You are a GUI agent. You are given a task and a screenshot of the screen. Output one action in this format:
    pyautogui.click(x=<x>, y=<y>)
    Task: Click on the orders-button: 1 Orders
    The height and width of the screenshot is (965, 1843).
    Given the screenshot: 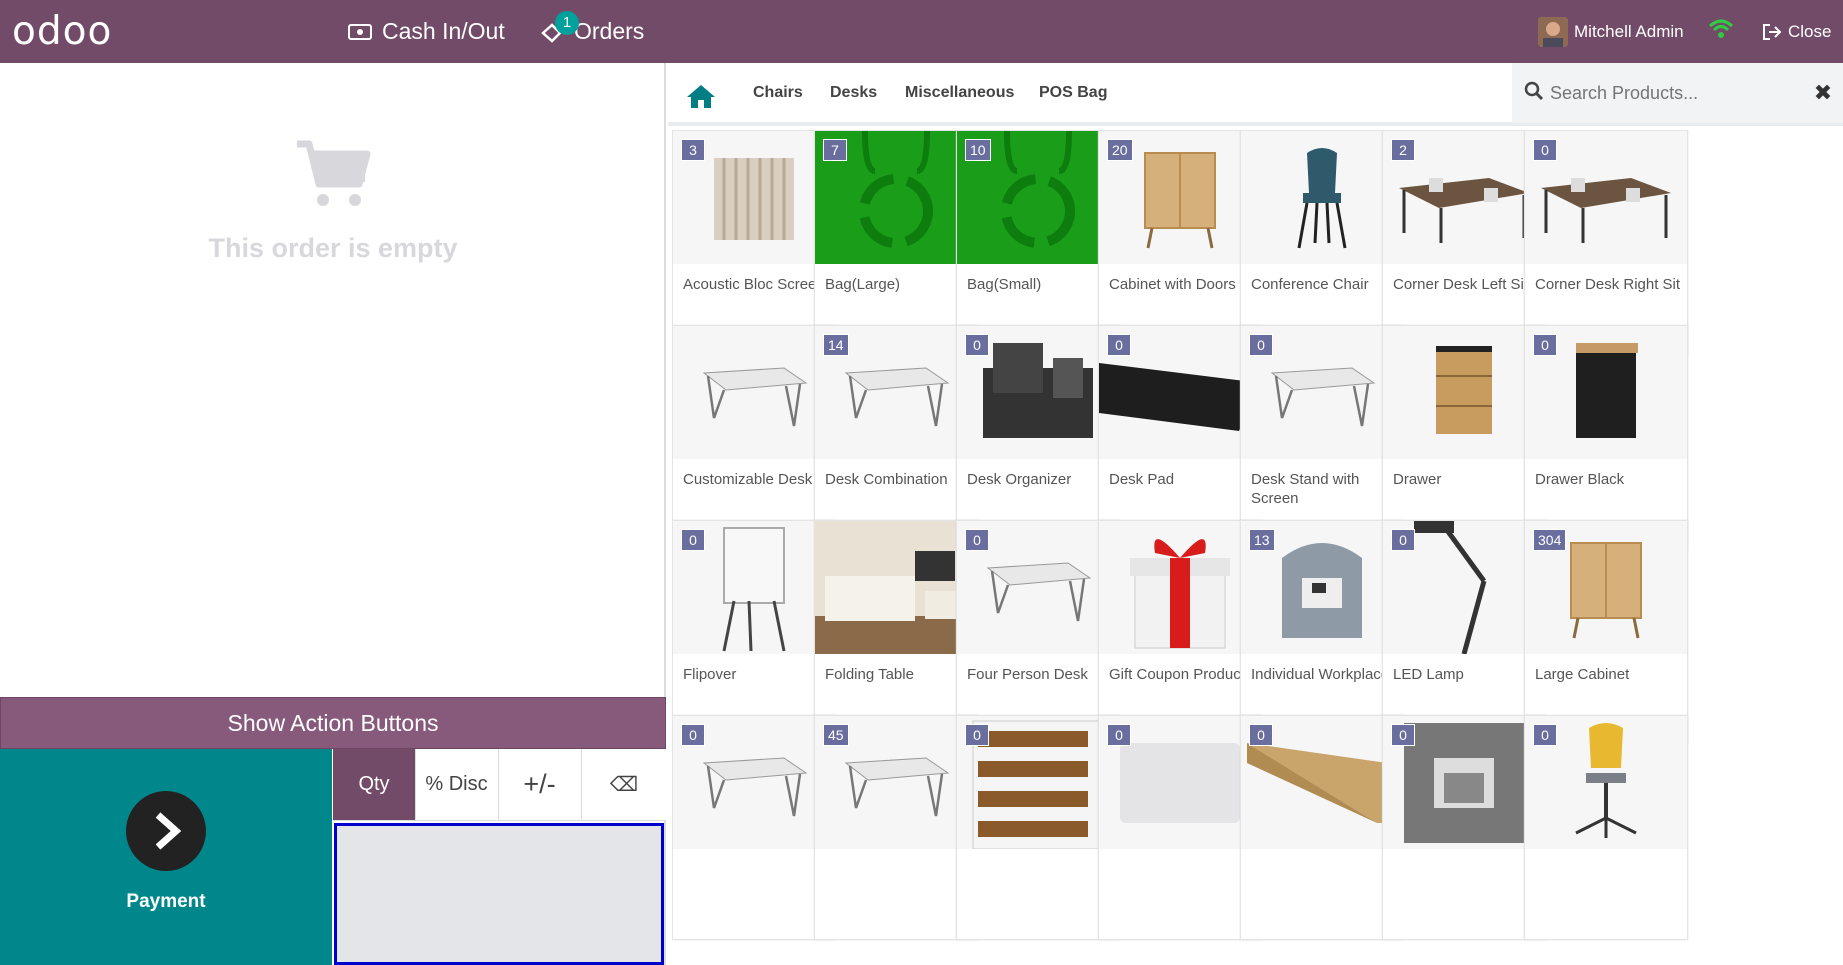 What is the action you would take?
    pyautogui.click(x=592, y=31)
    